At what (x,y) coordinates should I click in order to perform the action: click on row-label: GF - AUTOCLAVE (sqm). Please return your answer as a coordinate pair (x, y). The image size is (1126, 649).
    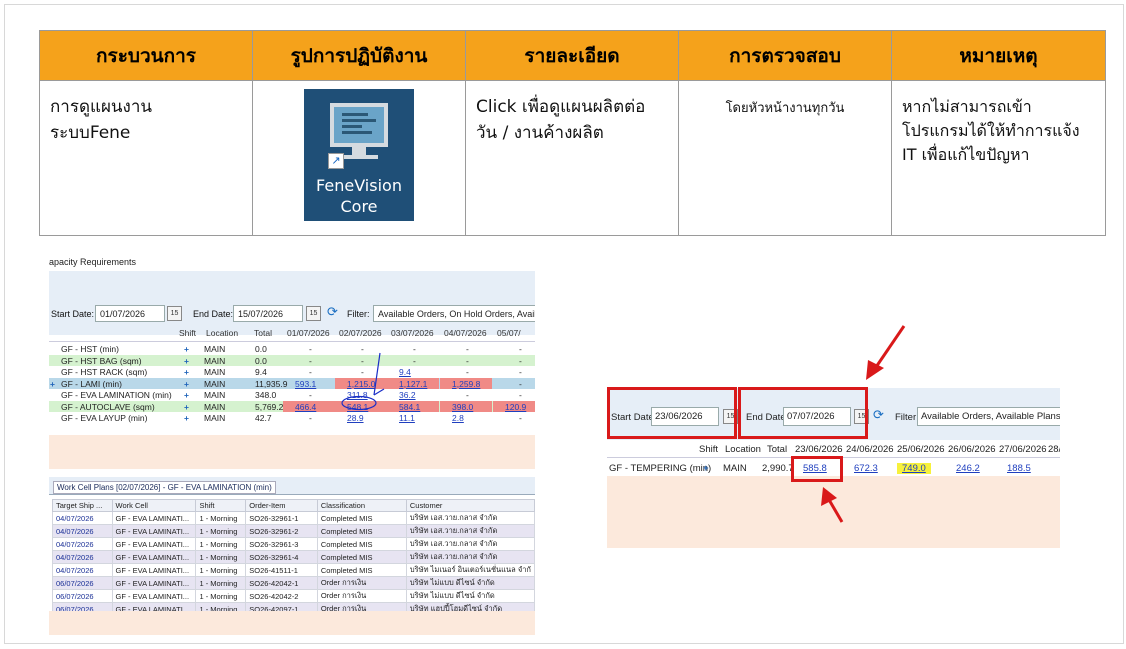
    Looking at the image, I should click on (108, 406).